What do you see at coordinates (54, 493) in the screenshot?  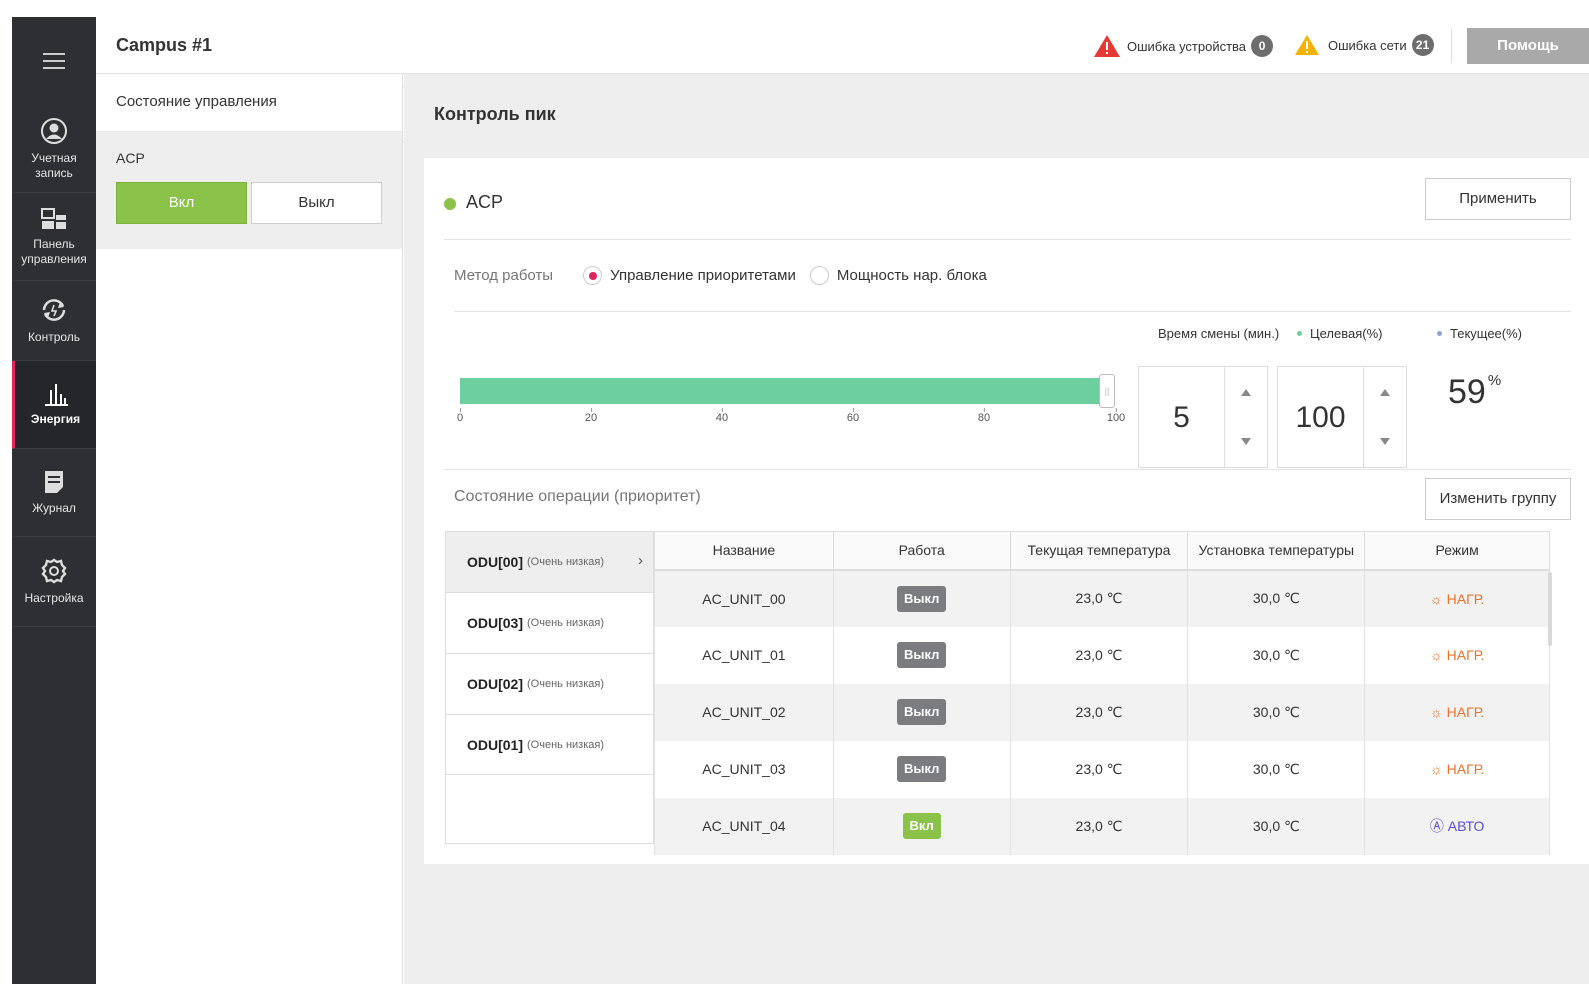 I see `nav-journal: Журнал` at bounding box center [54, 493].